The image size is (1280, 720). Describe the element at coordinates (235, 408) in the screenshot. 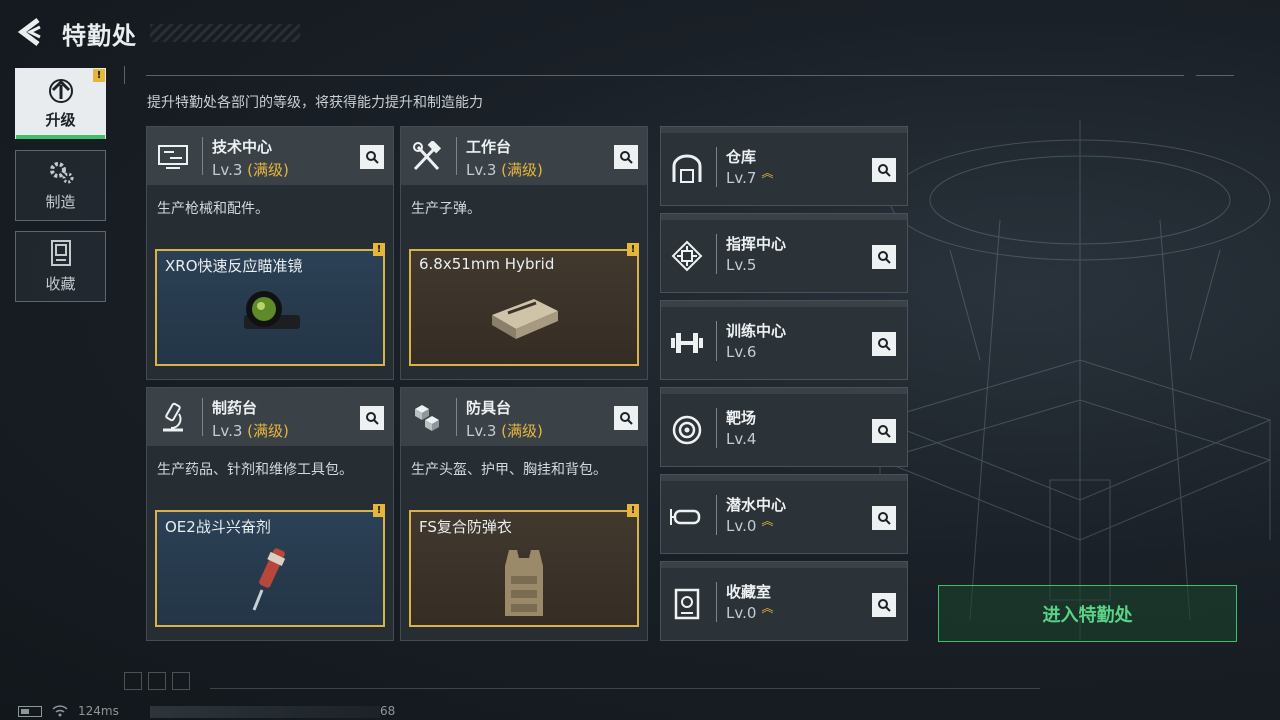

I see `facility-name: 制药台` at that location.